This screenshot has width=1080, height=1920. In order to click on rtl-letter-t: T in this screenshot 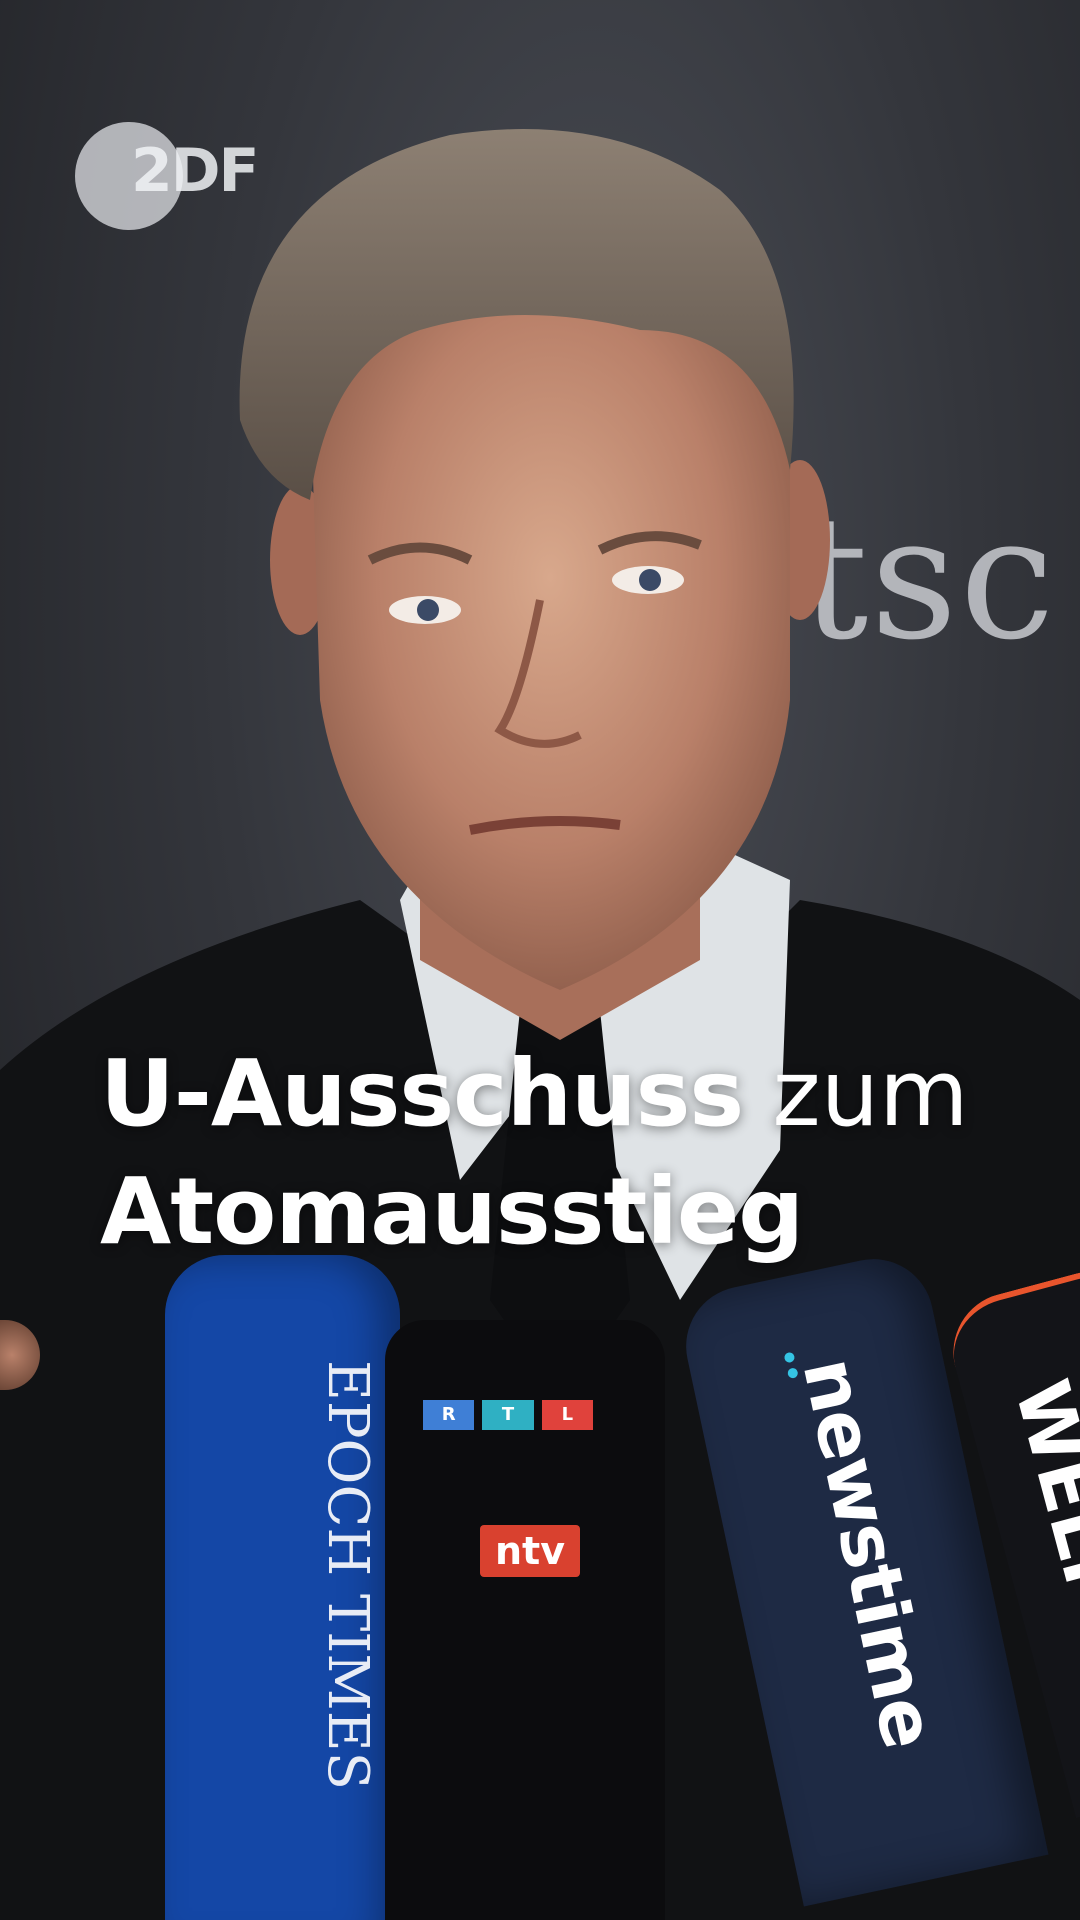, I will do `click(508, 1415)`.